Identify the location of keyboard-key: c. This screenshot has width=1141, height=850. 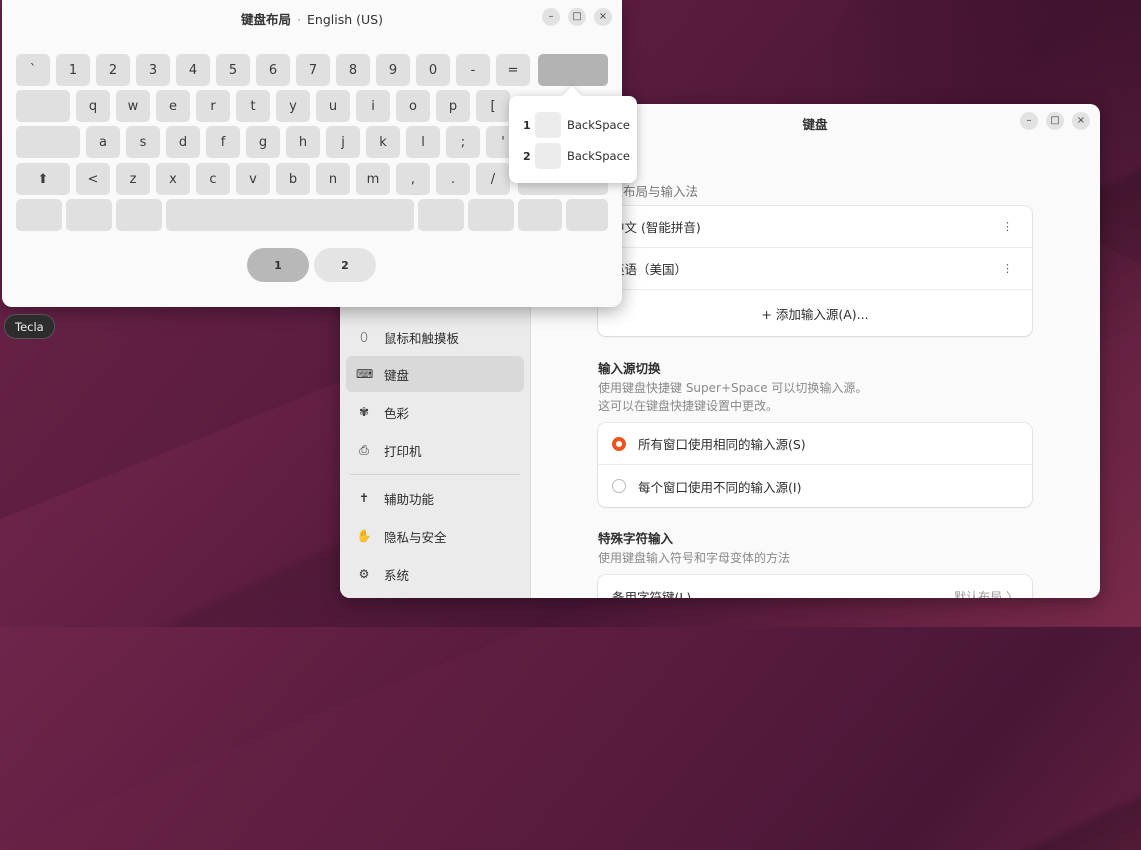
(213, 179).